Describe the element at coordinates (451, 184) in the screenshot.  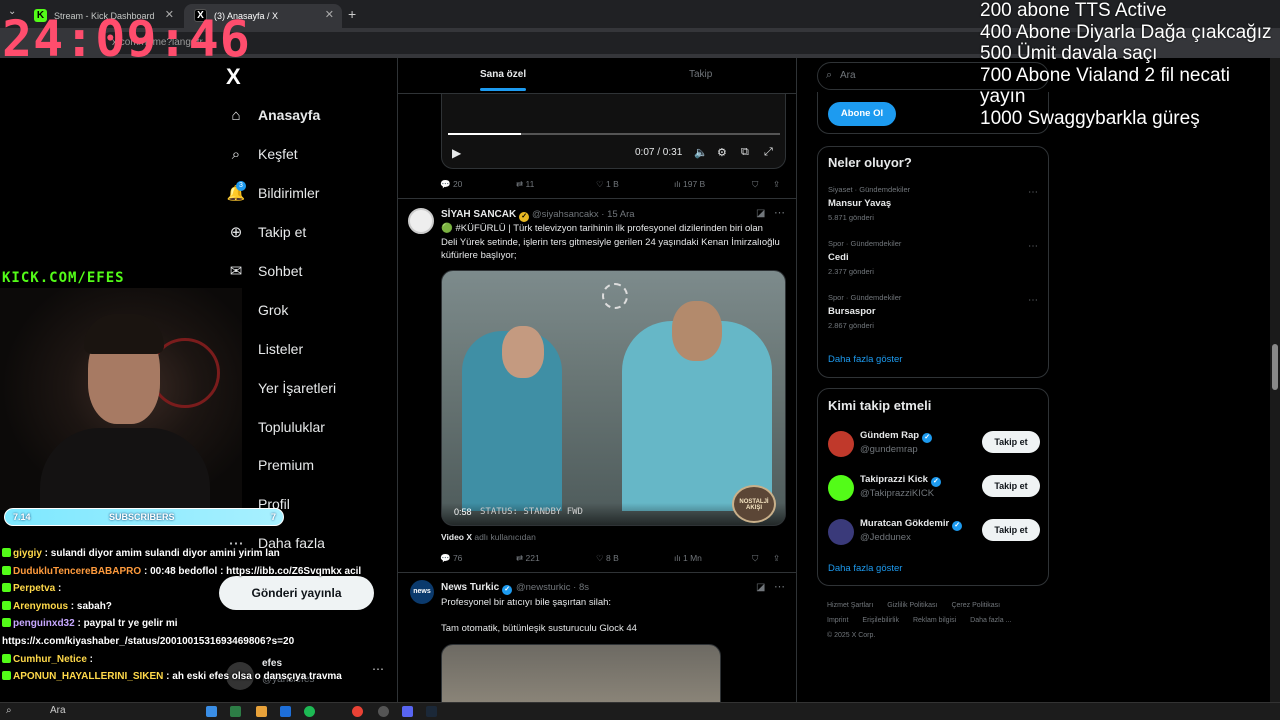
I see `reply-button: 💬 20` at that location.